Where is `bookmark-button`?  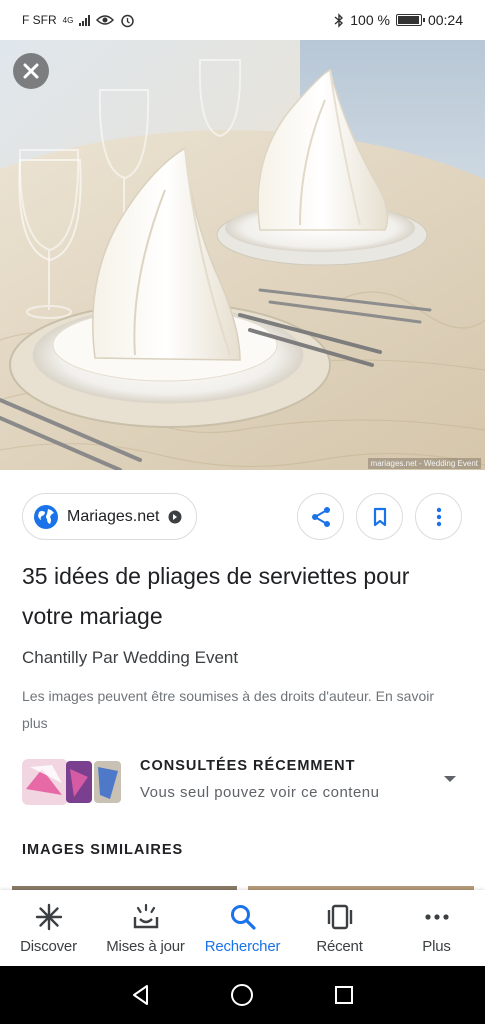
bookmark-button is located at coordinates (379, 516).